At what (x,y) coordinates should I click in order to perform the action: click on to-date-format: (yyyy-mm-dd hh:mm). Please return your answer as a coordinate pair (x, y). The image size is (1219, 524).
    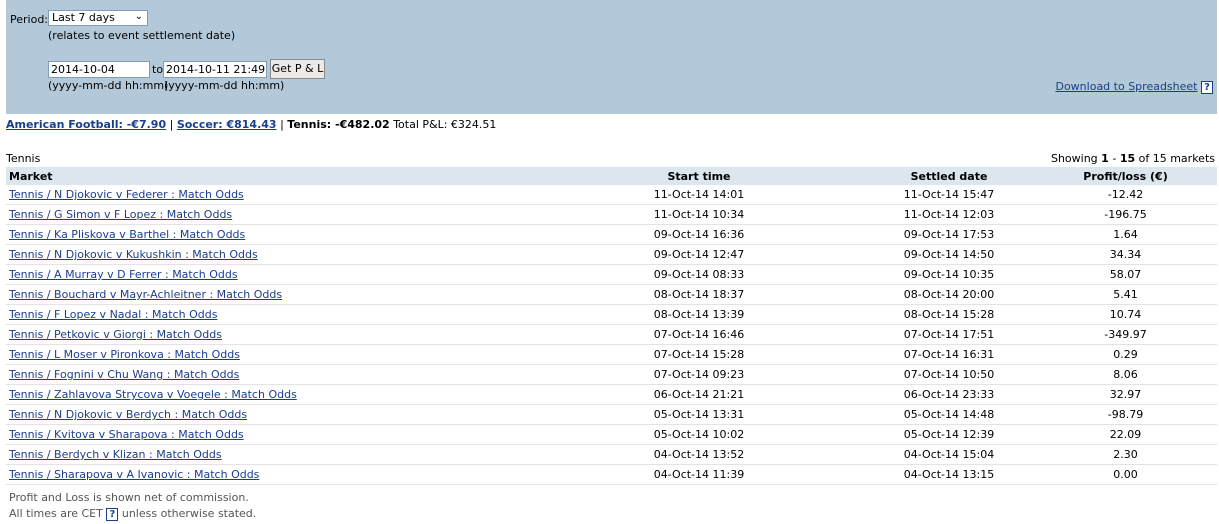
    Looking at the image, I should click on (224, 85).